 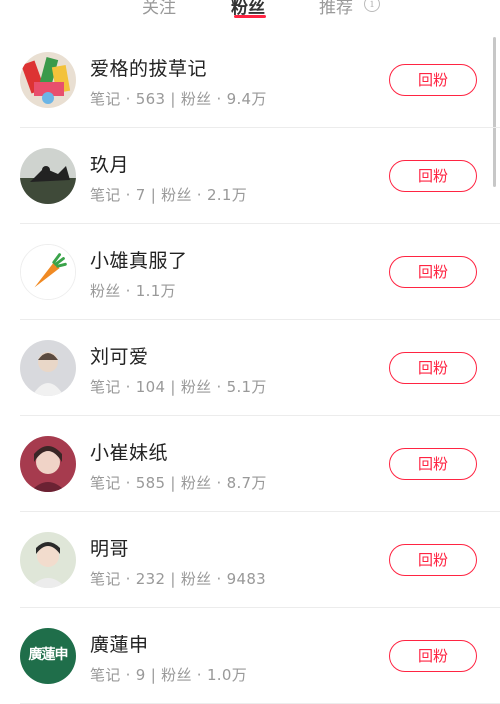 I want to click on follower-name: 刘可爱, so click(x=119, y=357).